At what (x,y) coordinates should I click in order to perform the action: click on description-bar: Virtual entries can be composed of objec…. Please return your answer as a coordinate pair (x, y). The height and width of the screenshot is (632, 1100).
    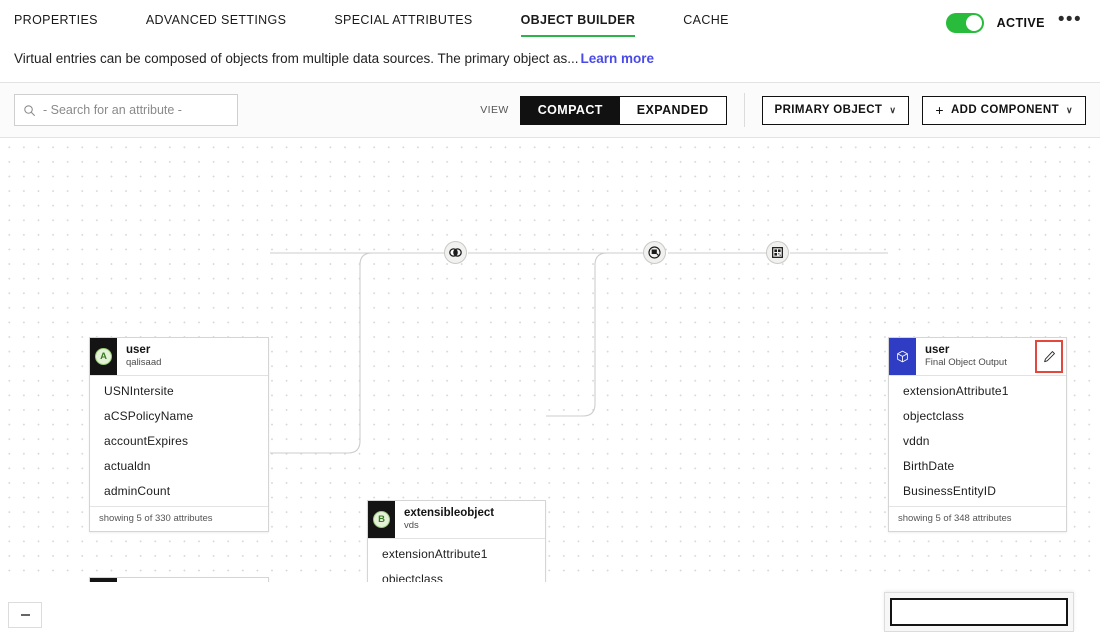
    Looking at the image, I should click on (550, 63).